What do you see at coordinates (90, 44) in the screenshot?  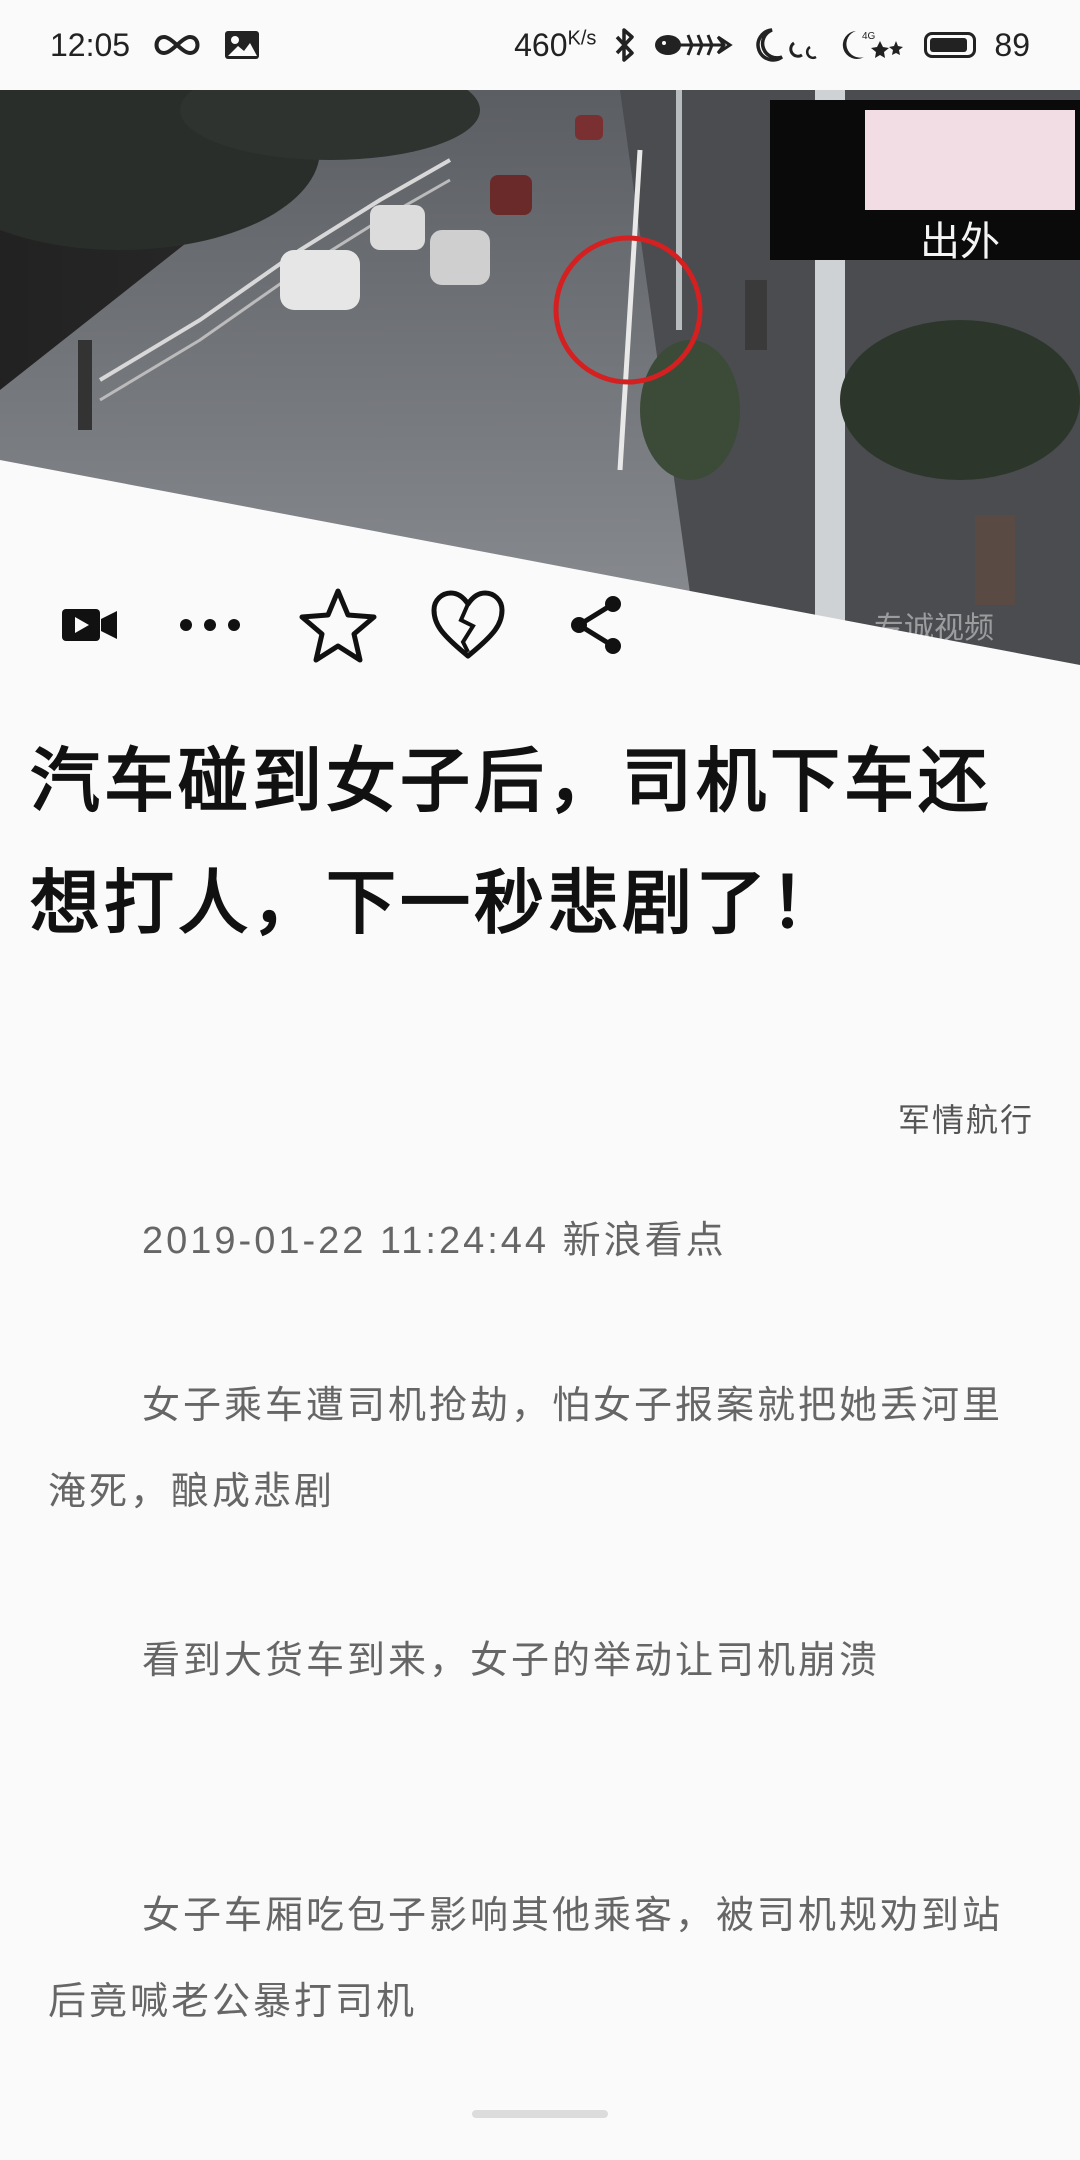 I see `status-time: 12:05` at bounding box center [90, 44].